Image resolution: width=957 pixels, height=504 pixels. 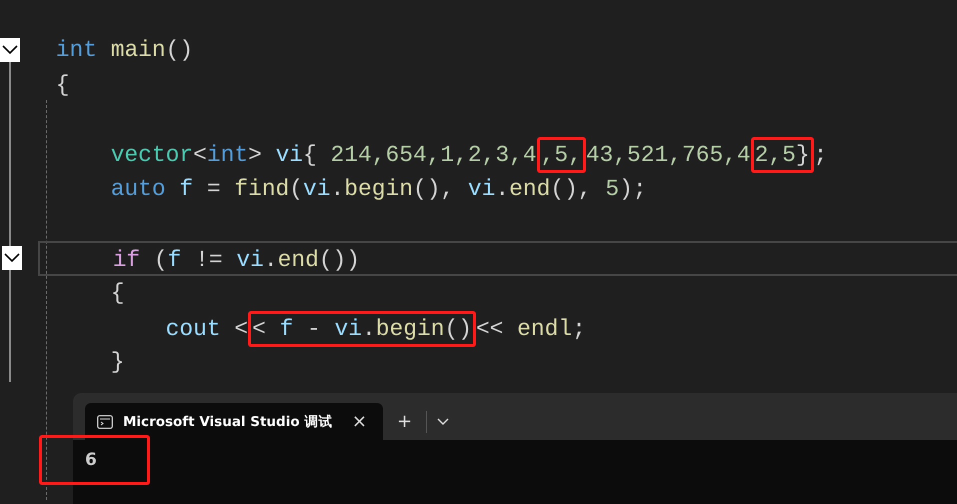 What do you see at coordinates (339, 260) in the screenshot?
I see `code-text: ())` at bounding box center [339, 260].